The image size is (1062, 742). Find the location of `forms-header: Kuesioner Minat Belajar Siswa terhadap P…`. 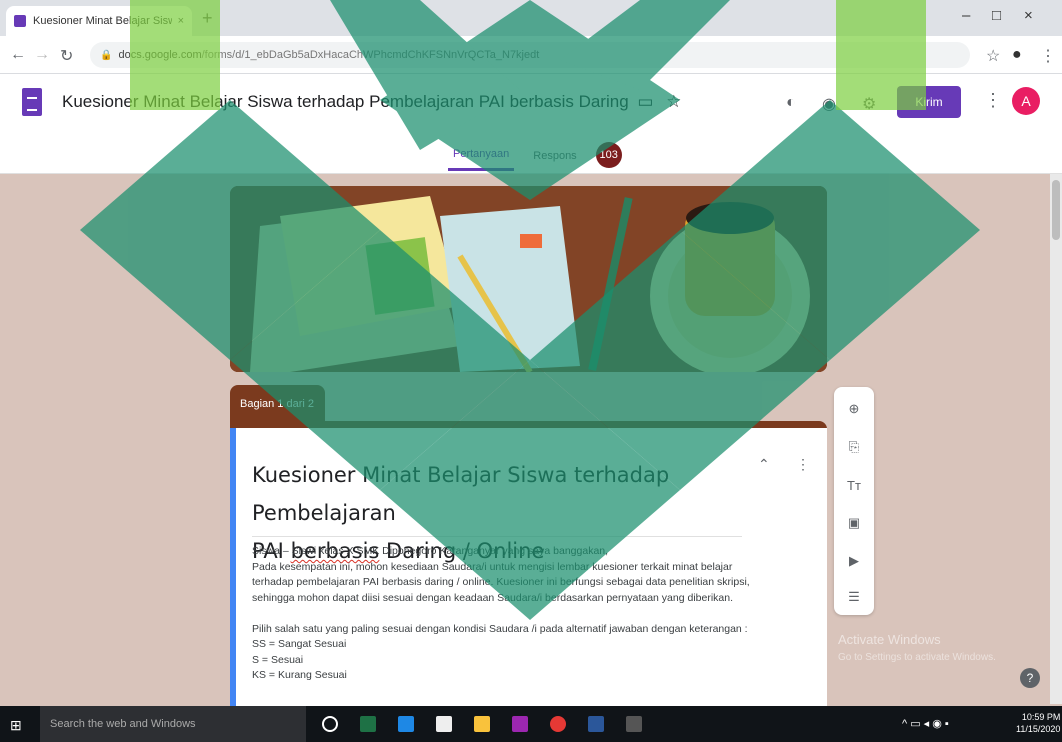

forms-header: Kuesioner Minat Belajar Siswa terhadap P… is located at coordinates (531, 124).